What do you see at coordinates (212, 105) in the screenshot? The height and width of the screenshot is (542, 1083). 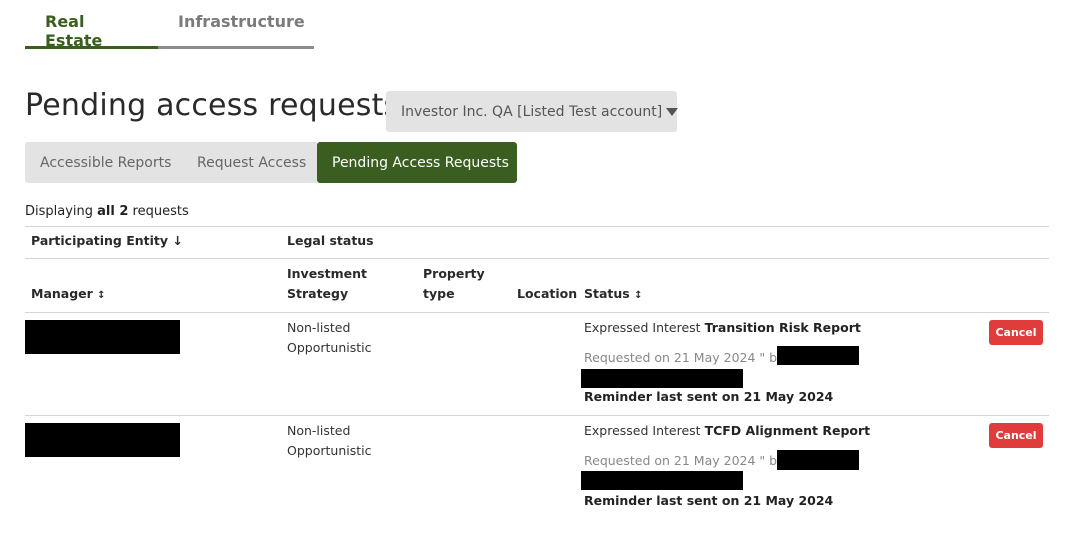 I see `page-title: Pending access requests` at bounding box center [212, 105].